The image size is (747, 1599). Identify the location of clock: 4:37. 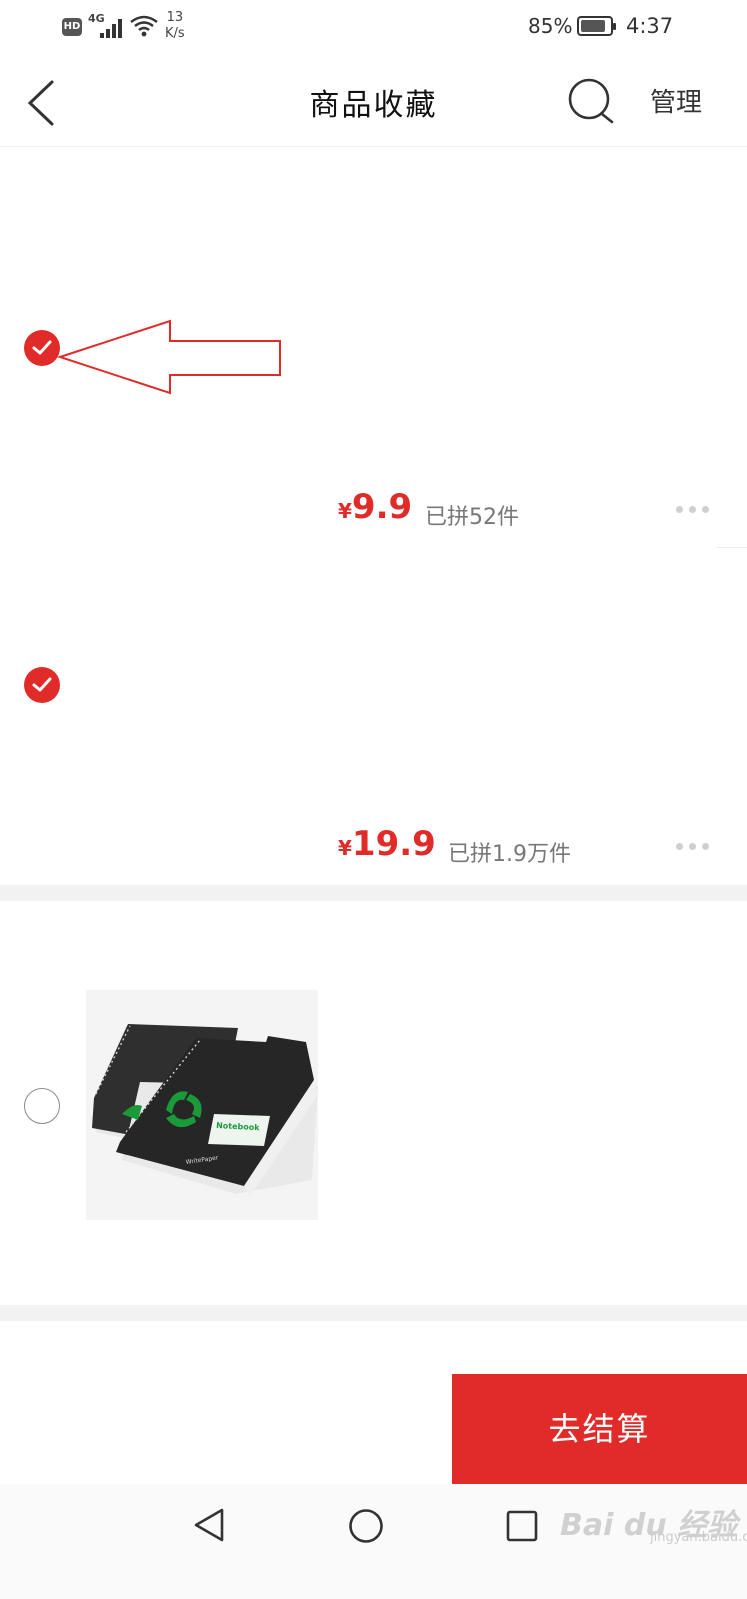
(650, 26).